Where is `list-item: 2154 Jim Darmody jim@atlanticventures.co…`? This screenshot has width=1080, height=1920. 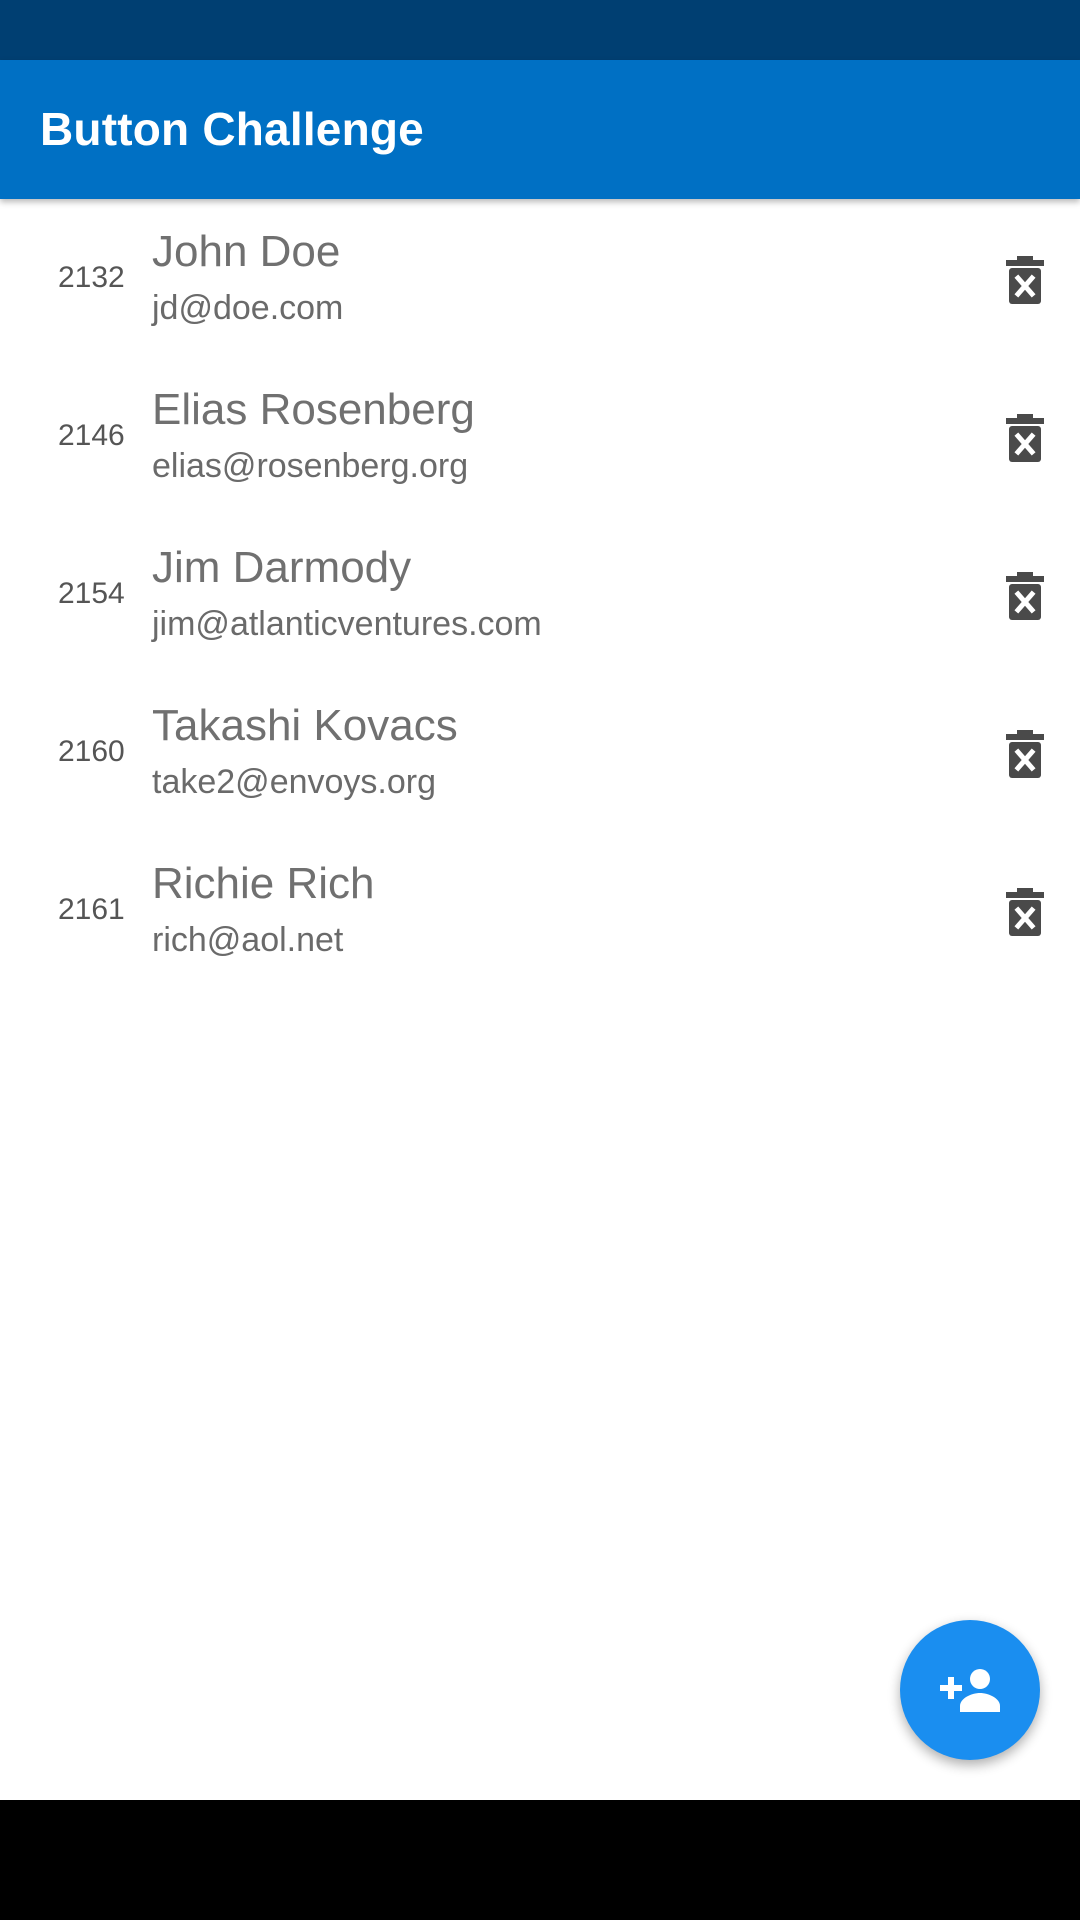 list-item: 2154 Jim Darmody jim@atlanticventures.co… is located at coordinates (540, 594).